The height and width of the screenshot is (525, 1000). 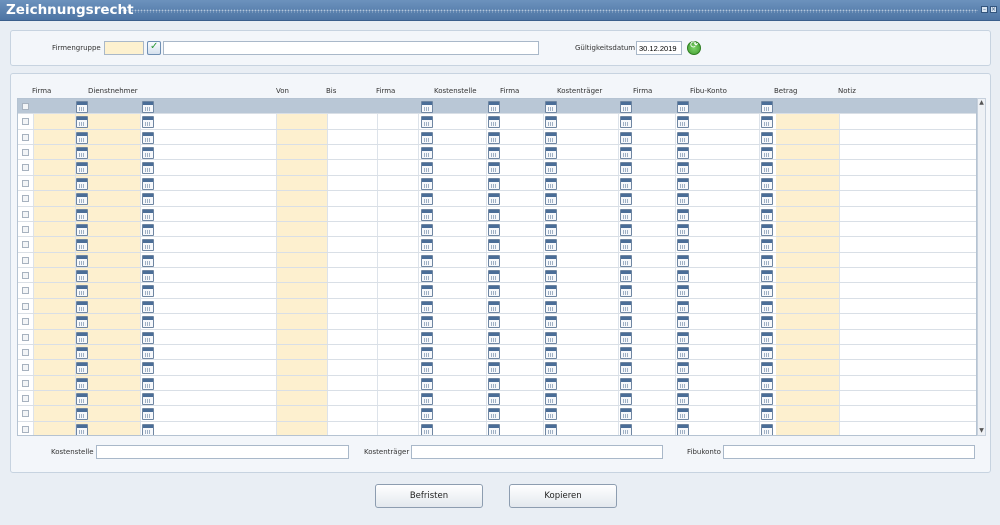 What do you see at coordinates (563, 496) in the screenshot?
I see `kopieren-button: Kopieren` at bounding box center [563, 496].